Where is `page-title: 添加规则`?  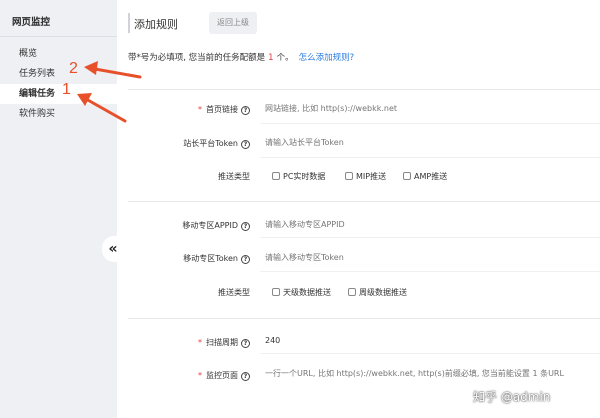
page-title: 添加规则 is located at coordinates (156, 24).